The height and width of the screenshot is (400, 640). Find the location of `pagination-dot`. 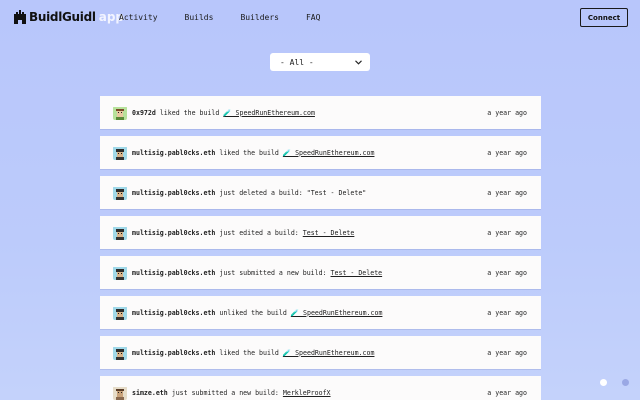

pagination-dot is located at coordinates (625, 382).